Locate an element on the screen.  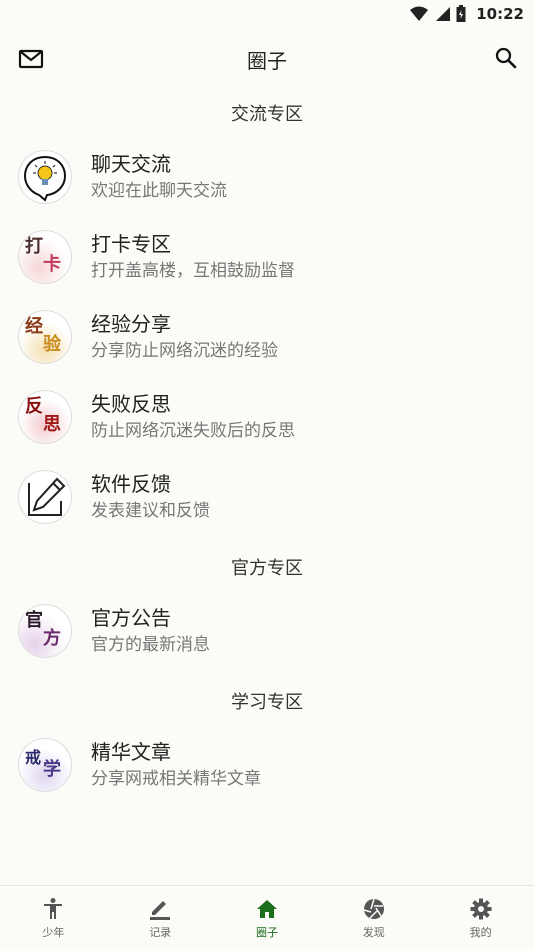
page-title: 圈子 is located at coordinates (267, 60).